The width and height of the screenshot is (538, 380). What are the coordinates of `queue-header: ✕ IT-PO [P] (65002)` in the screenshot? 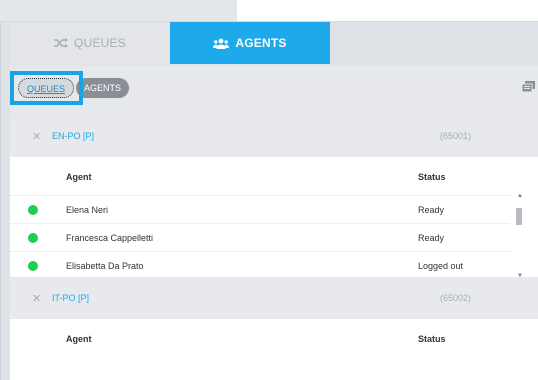 It's located at (274, 298).